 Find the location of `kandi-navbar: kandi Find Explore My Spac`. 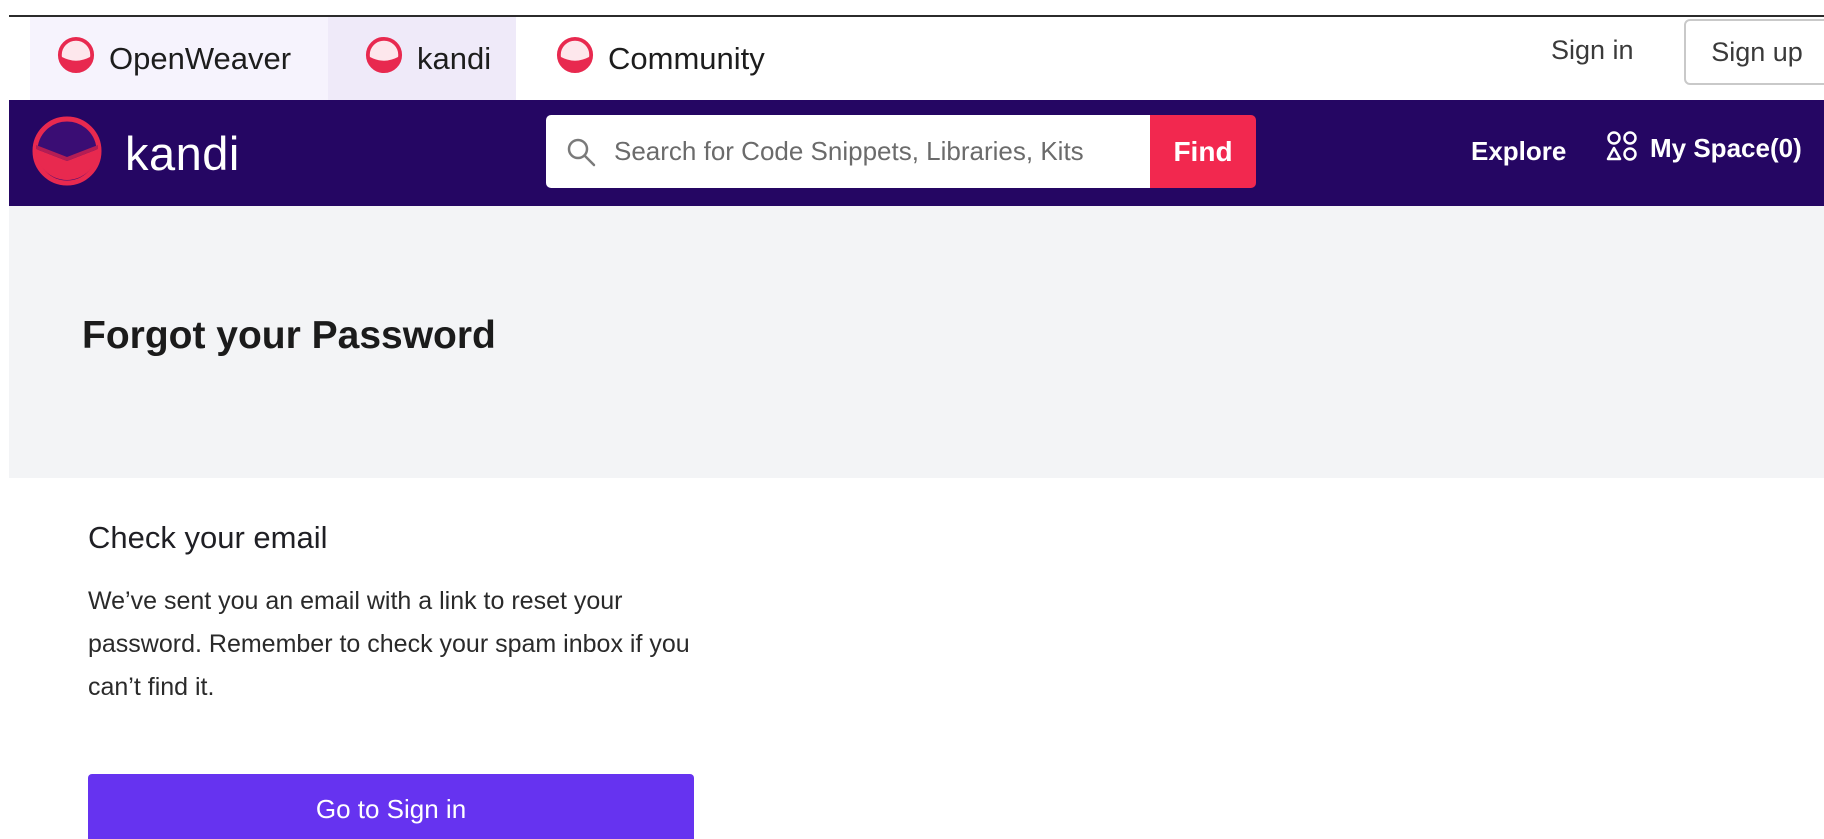

kandi-navbar: kandi Find Explore My Spac is located at coordinates (916, 153).